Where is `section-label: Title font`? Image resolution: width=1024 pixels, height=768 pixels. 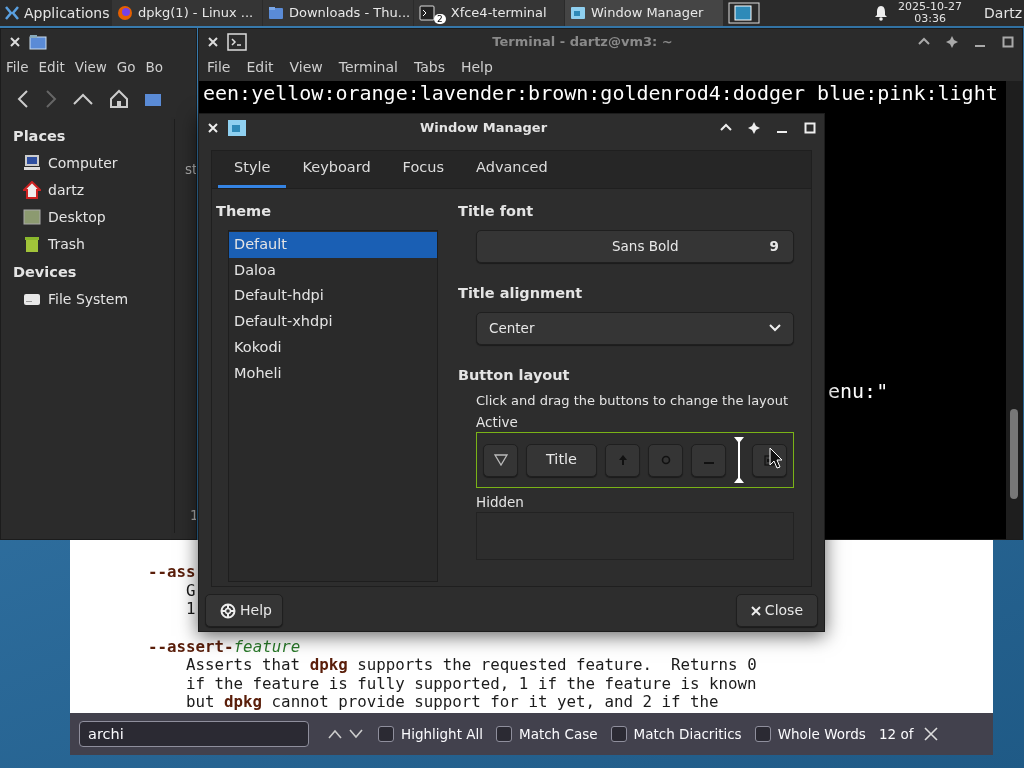
section-label: Title font is located at coordinates (496, 211).